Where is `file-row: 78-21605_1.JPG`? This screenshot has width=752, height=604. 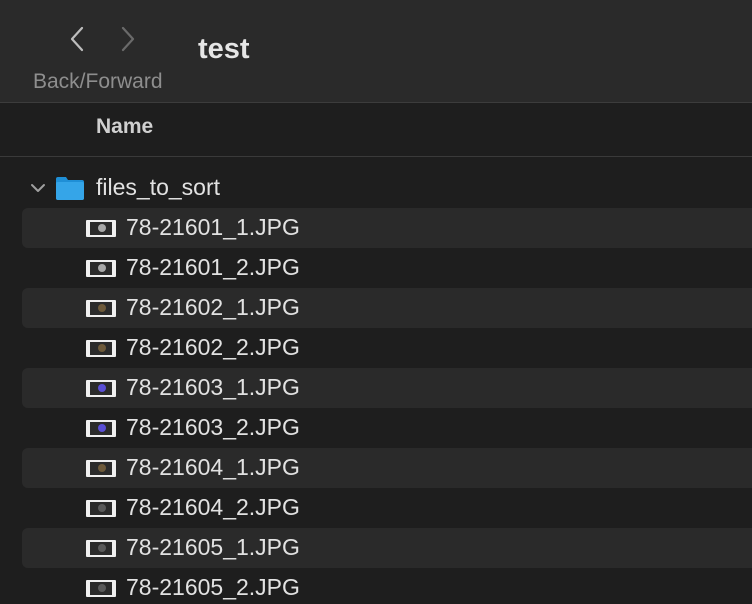 file-row: 78-21605_1.JPG is located at coordinates (387, 548).